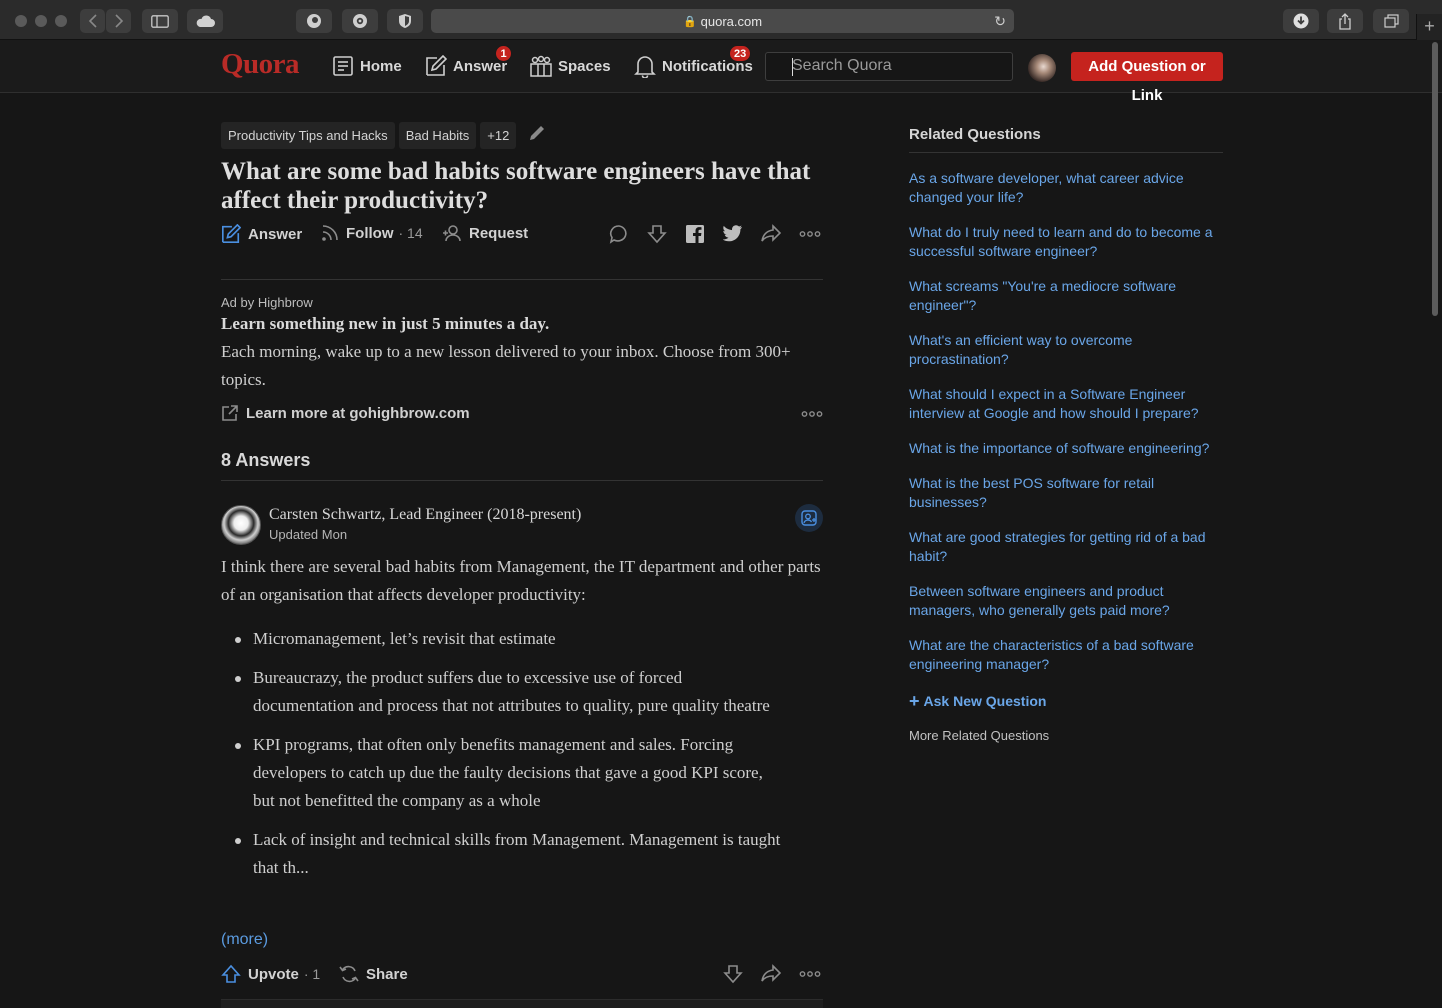 This screenshot has width=1442, height=1008. I want to click on tab-overview-button, so click(1391, 21).